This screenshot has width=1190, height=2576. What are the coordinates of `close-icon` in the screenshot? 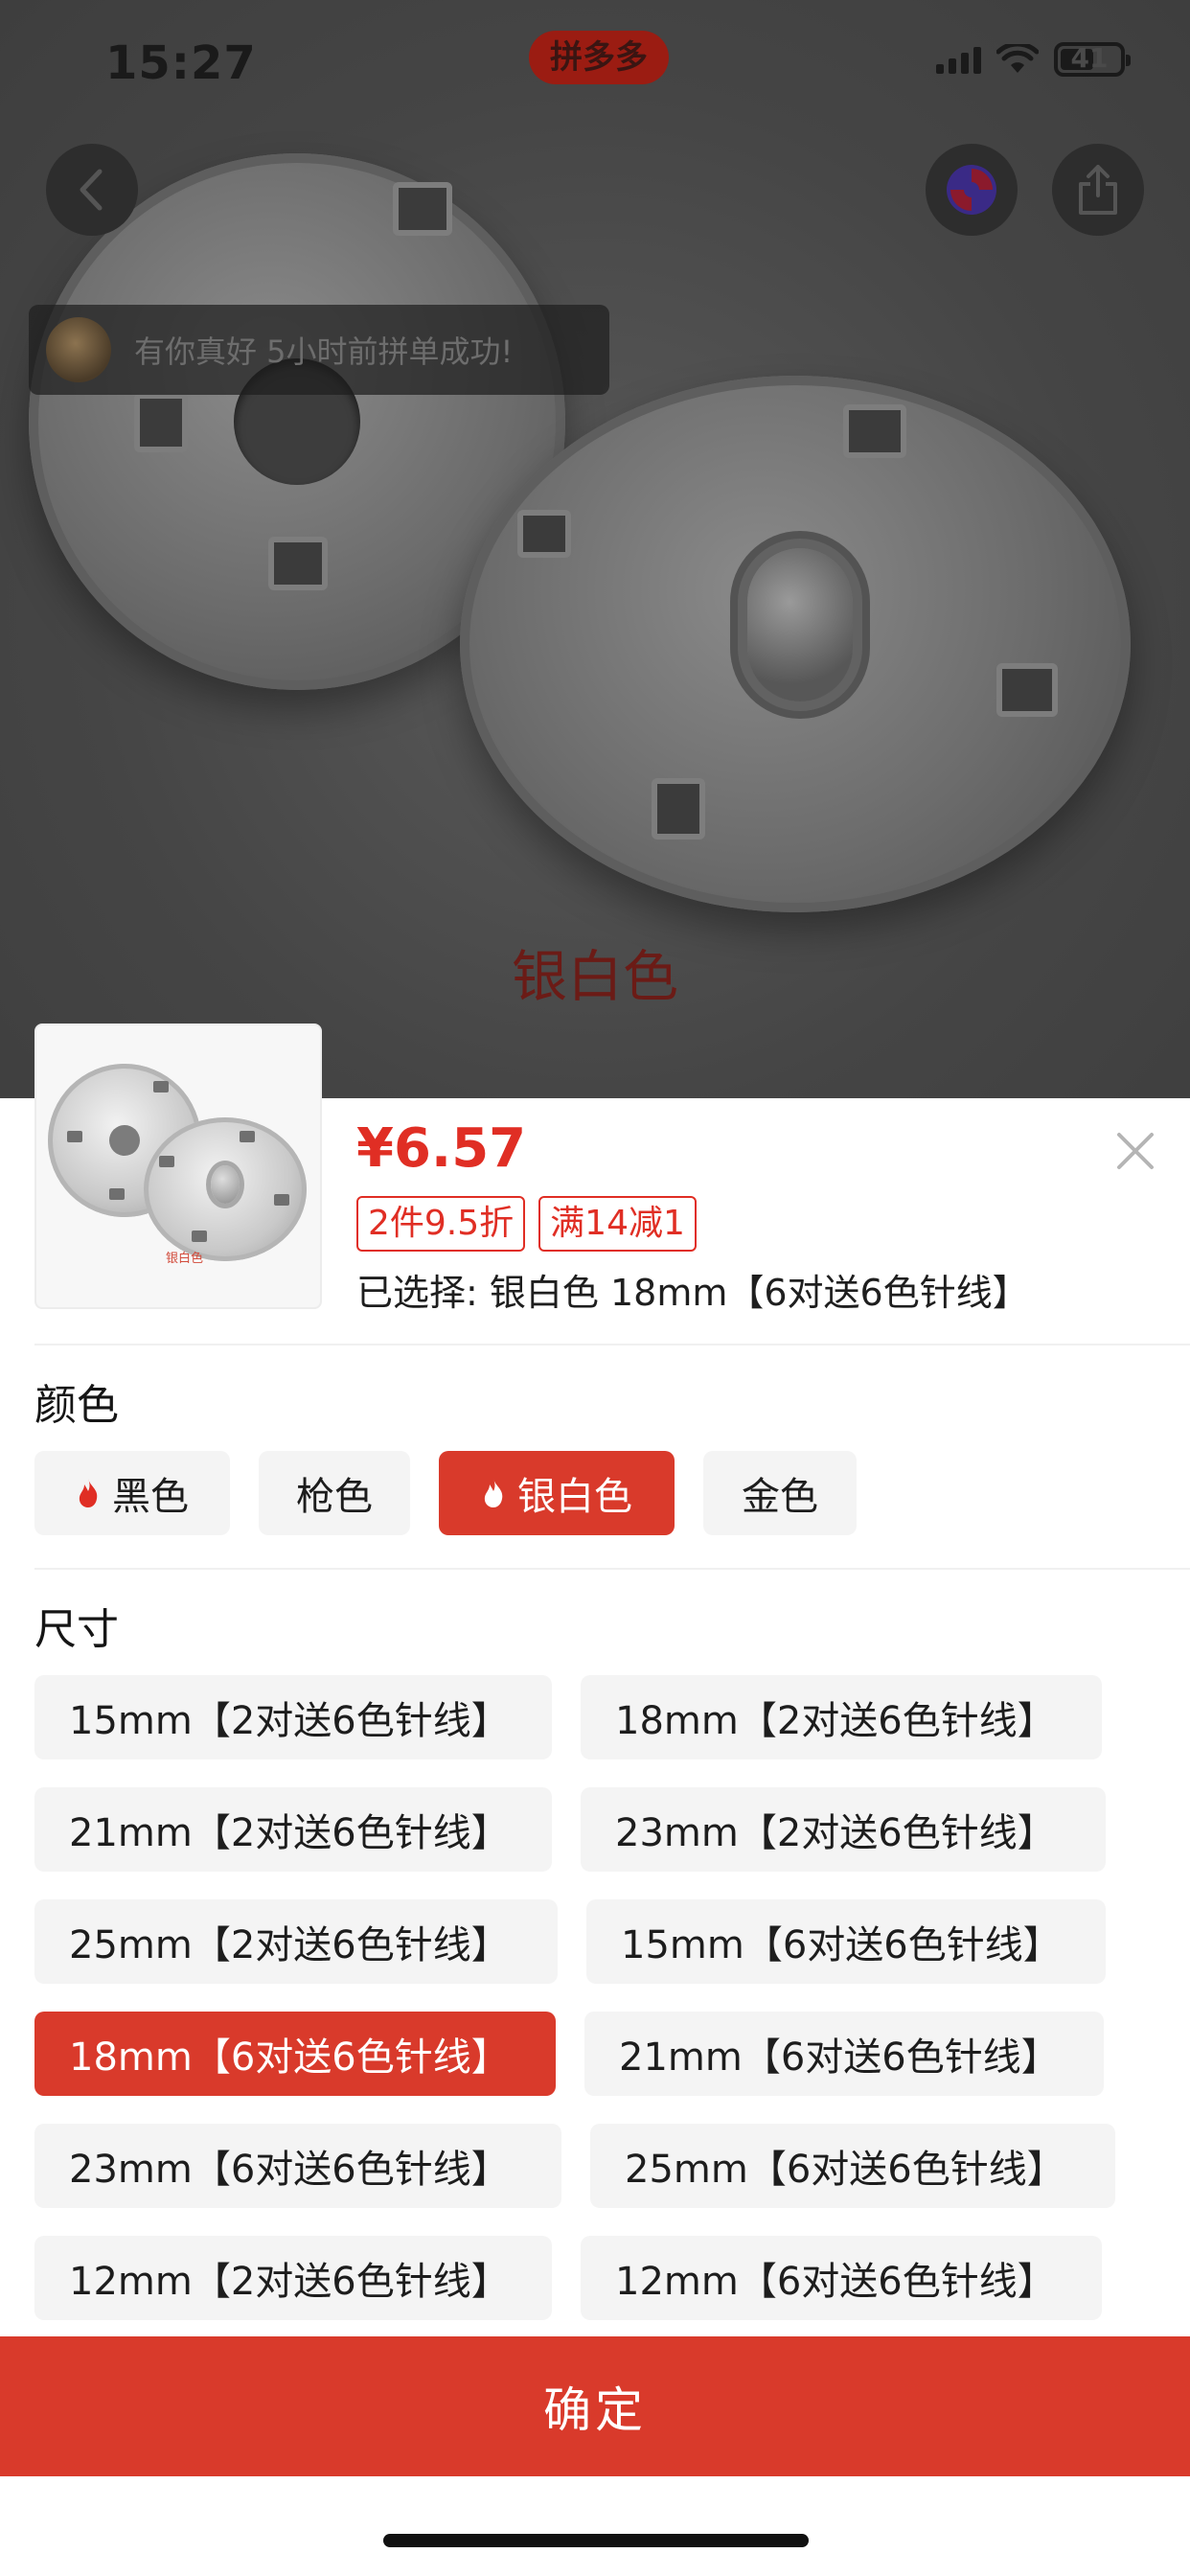 It's located at (1135, 1151).